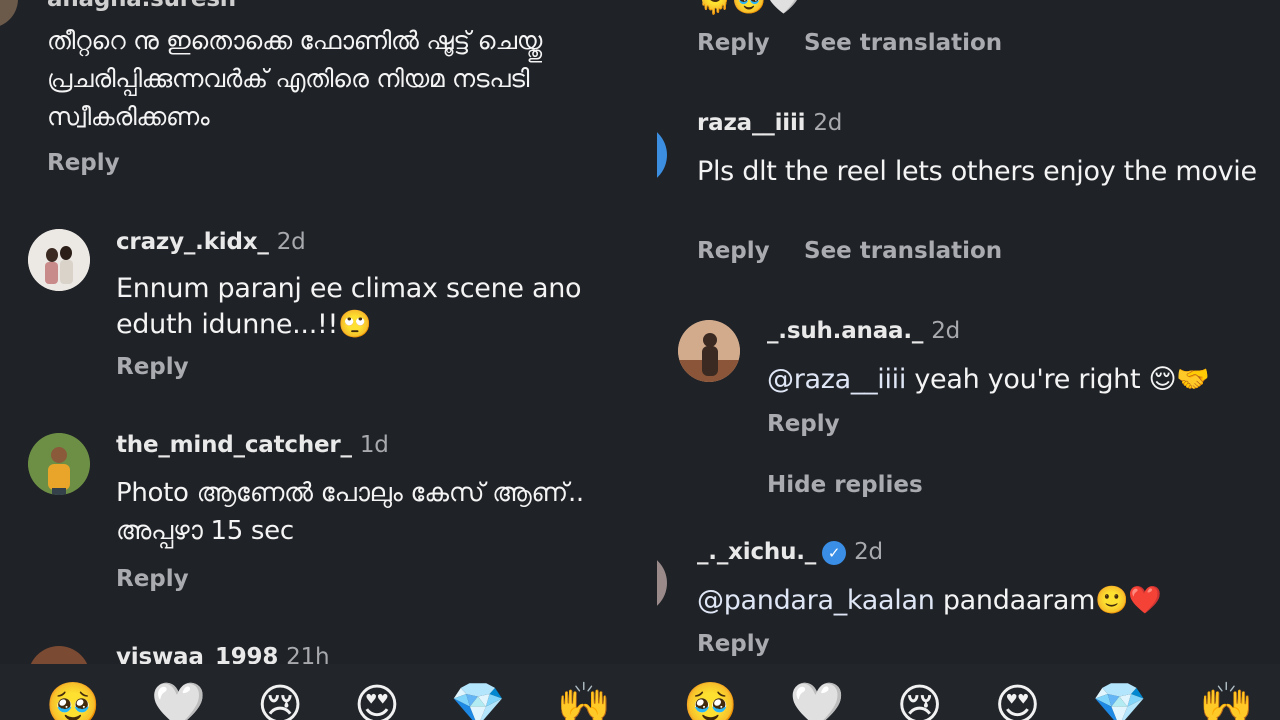 The image size is (1280, 720). What do you see at coordinates (836, 379) in the screenshot?
I see `mention-link: @raza__iiii` at bounding box center [836, 379].